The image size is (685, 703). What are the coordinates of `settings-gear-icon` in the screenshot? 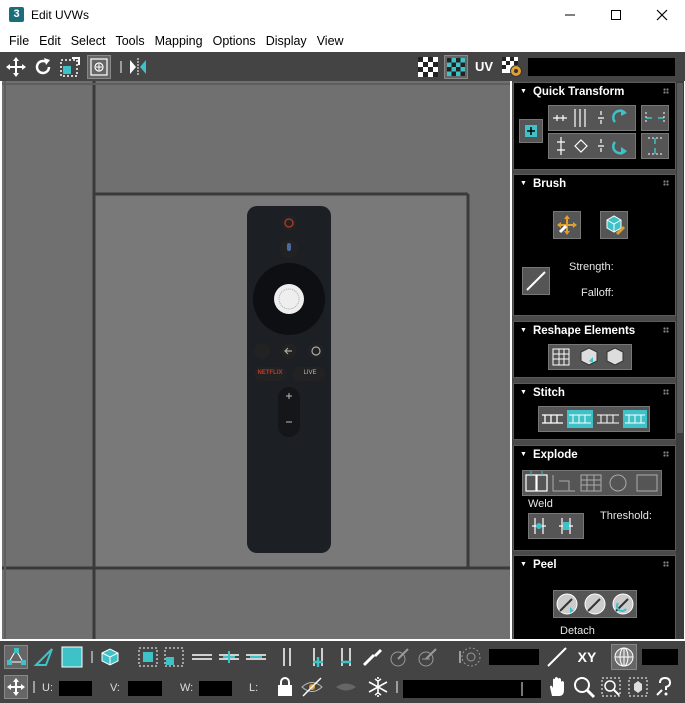 It's located at (512, 67).